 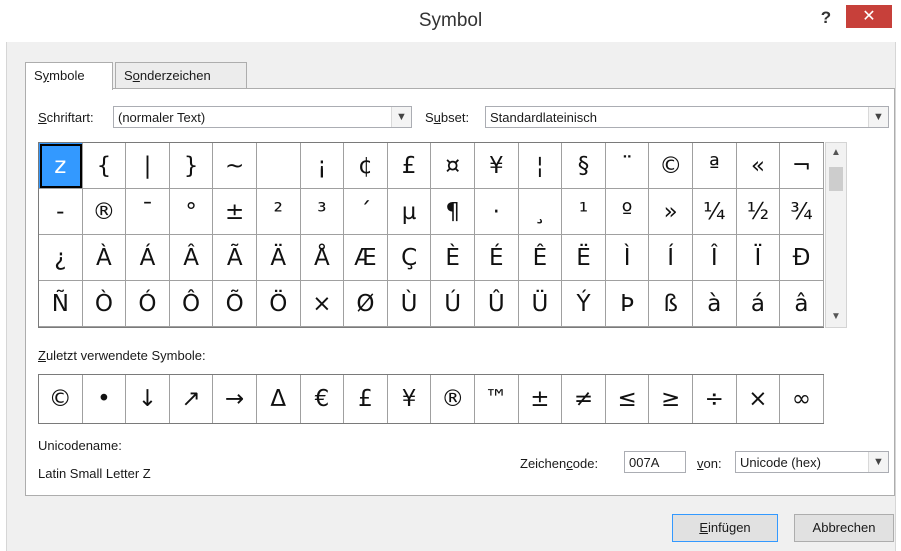 What do you see at coordinates (104, 304) in the screenshot?
I see `symbol-cell: Ò` at bounding box center [104, 304].